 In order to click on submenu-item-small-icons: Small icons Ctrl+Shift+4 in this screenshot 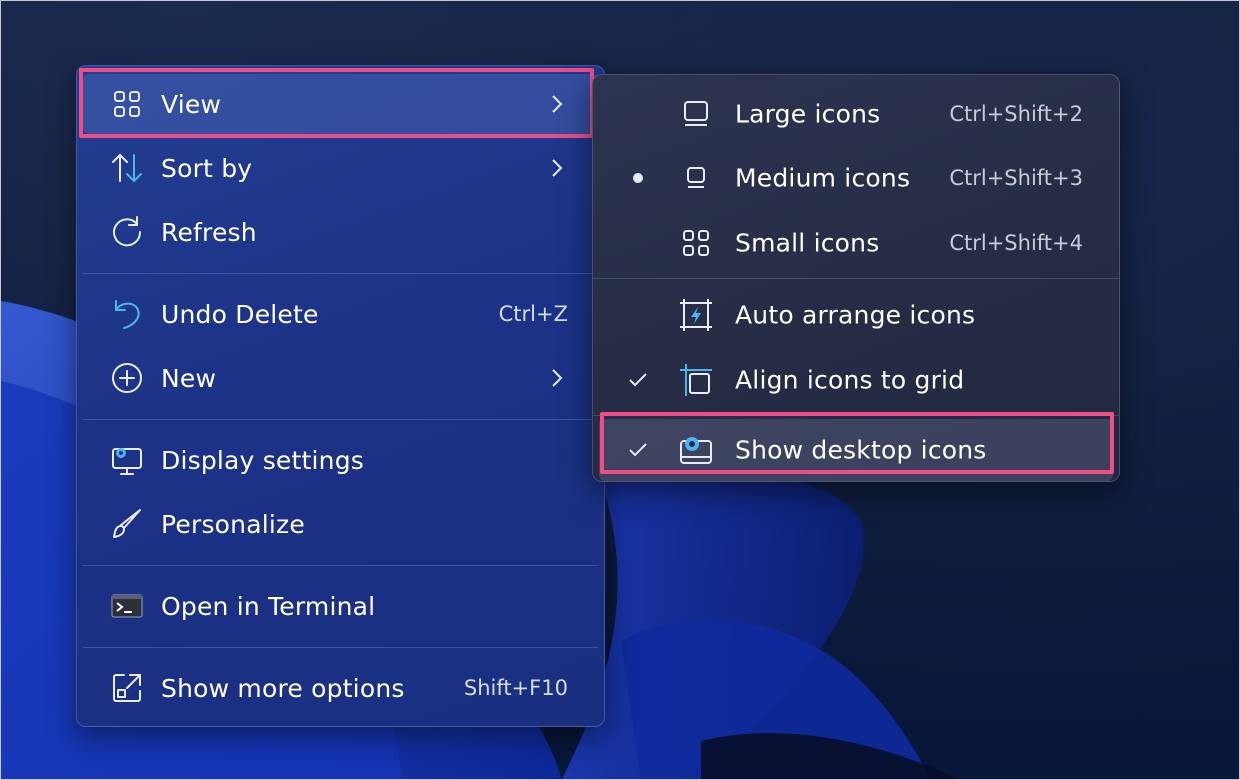, I will do `click(856, 243)`.